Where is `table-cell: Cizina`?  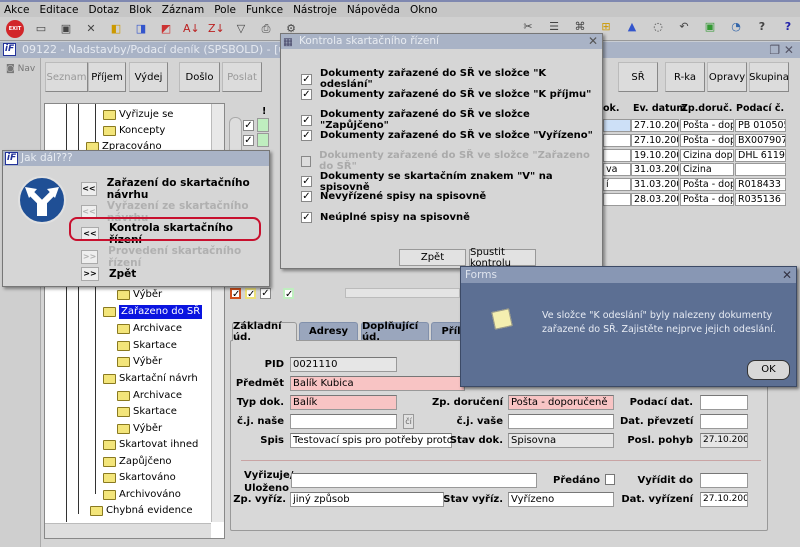
table-cell: Cizina is located at coordinates (707, 170).